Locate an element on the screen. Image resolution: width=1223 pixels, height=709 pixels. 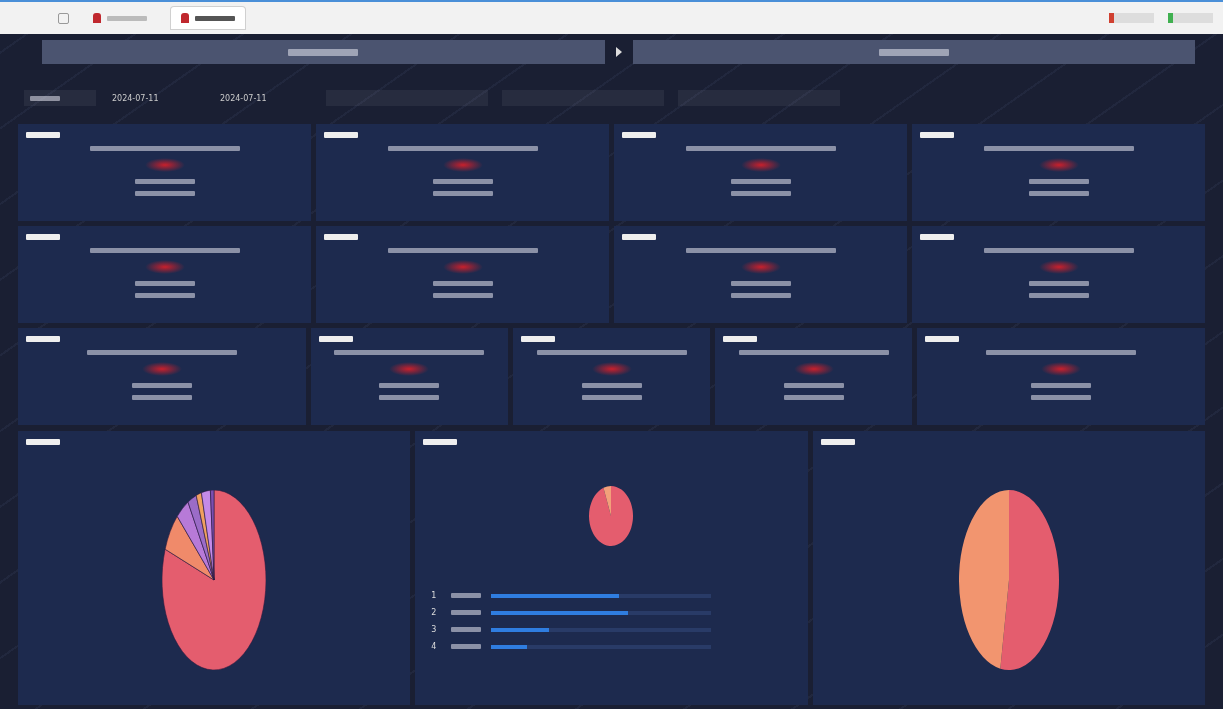
rank-number: 3 is located at coordinates (434, 629).